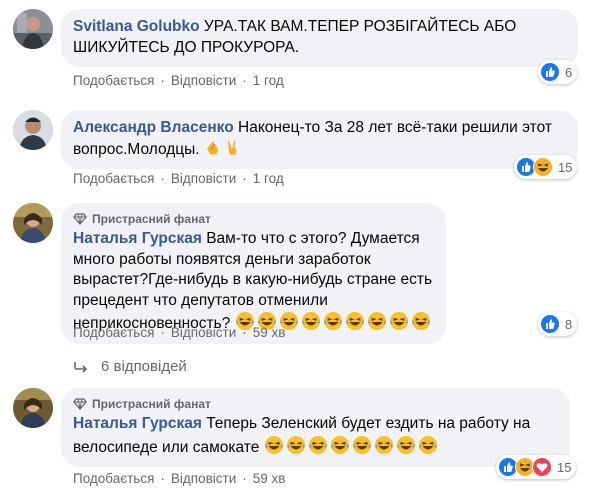 The height and width of the screenshot is (497, 595). I want to click on reaction-count: 6, so click(569, 72).